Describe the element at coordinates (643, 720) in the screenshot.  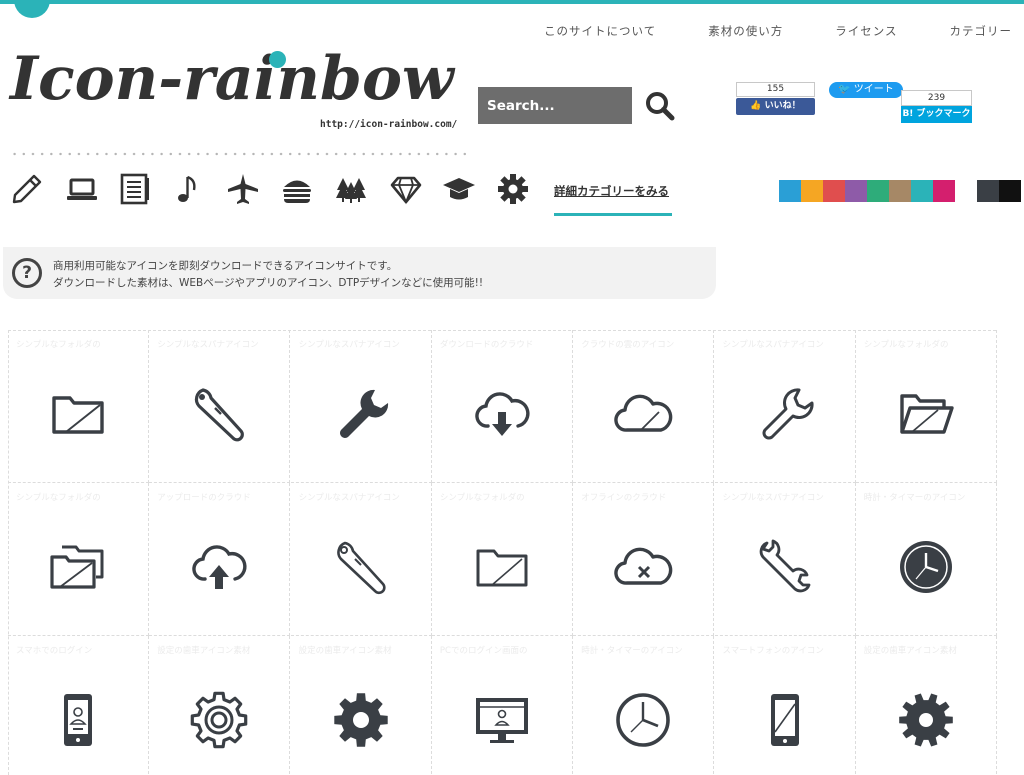
I see `clock-icon` at that location.